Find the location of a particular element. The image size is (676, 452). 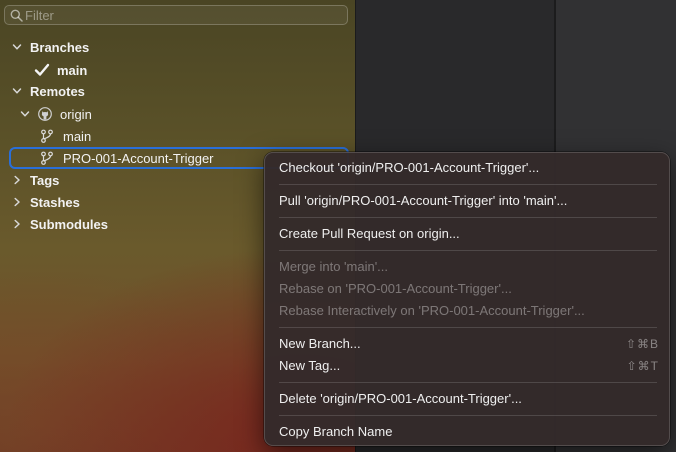

remote-branch-item-pro-001-account-trigger: PRO-001-Account-Trigger is located at coordinates (127, 158).